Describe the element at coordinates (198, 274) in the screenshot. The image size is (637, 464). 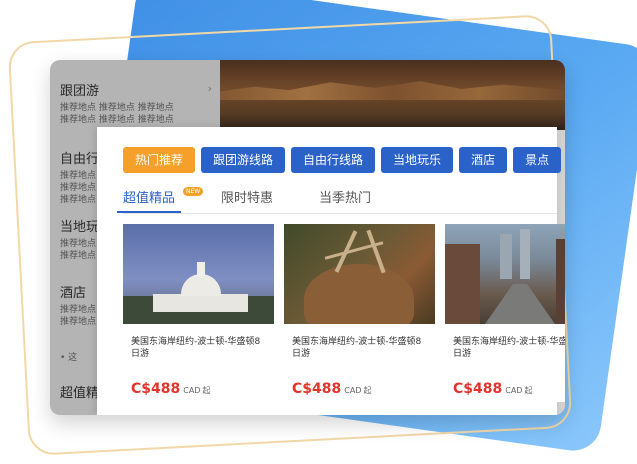
I see `capitol-building-image` at that location.